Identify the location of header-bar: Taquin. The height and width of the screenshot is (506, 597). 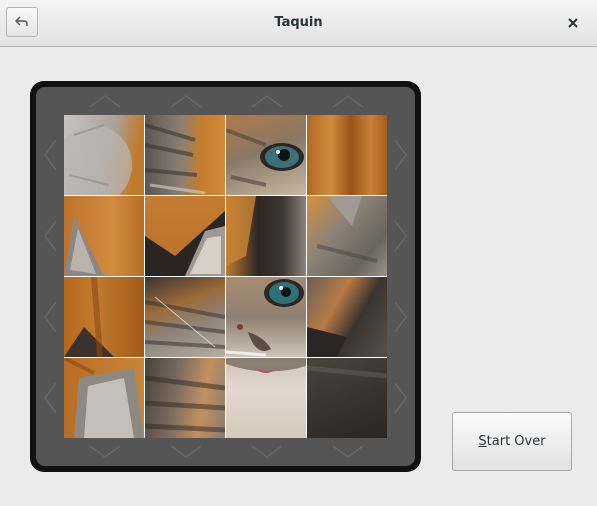
(298, 23).